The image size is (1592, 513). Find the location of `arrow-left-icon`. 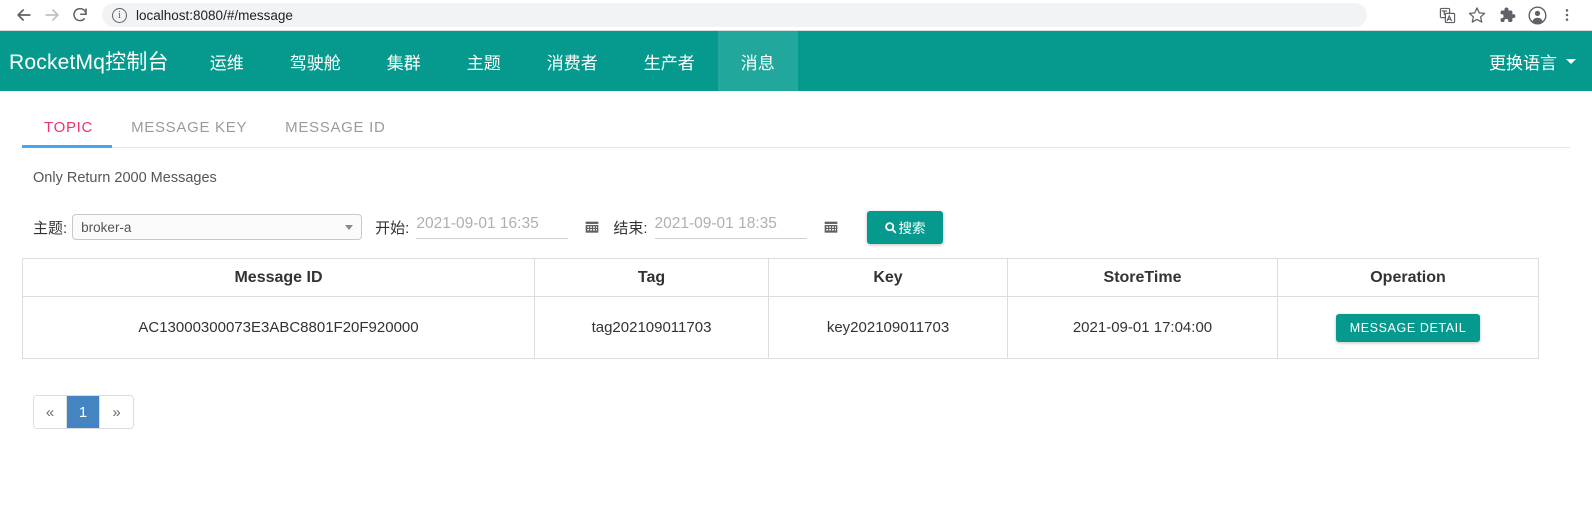

arrow-left-icon is located at coordinates (24, 15).